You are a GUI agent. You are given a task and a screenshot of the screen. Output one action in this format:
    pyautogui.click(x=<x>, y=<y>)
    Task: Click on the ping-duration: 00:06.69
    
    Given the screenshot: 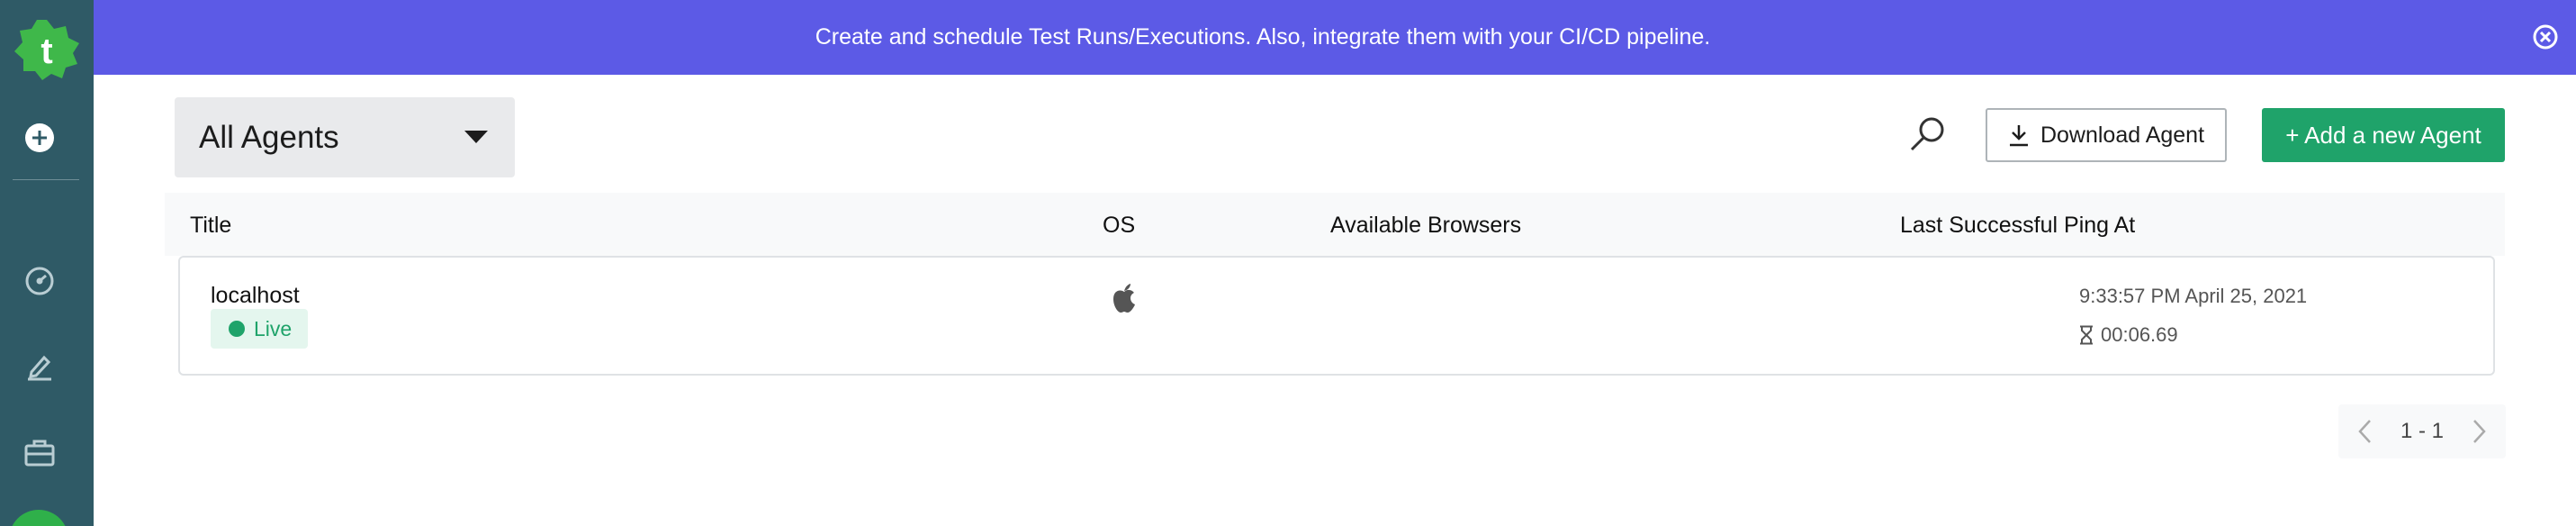 What is the action you would take?
    pyautogui.click(x=2128, y=335)
    